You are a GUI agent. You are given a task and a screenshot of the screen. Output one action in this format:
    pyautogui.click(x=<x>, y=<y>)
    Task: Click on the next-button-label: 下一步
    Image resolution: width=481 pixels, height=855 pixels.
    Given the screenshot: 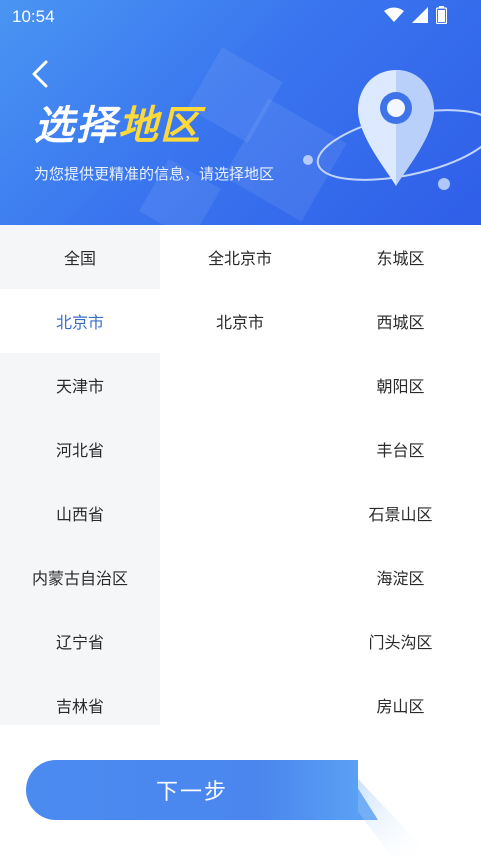 What is the action you would take?
    pyautogui.click(x=191, y=792)
    